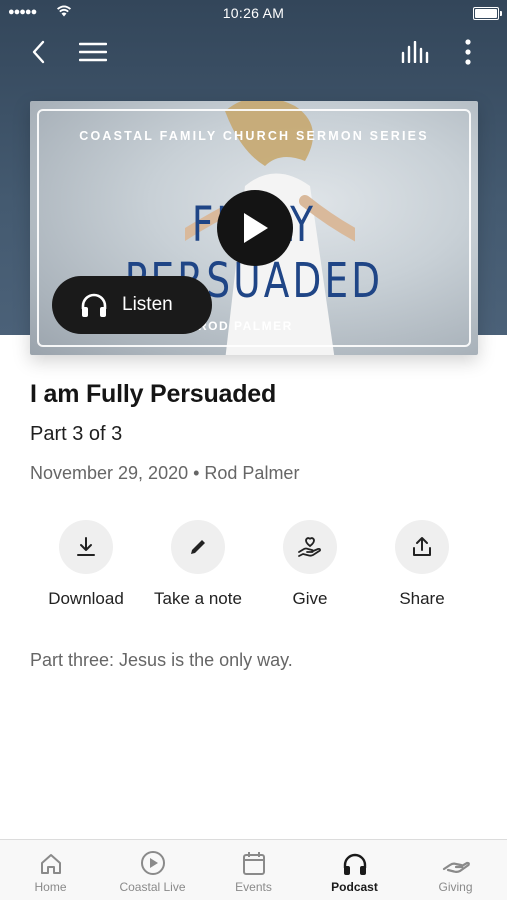  Describe the element at coordinates (310, 598) in the screenshot. I see `give-label: Give` at that location.